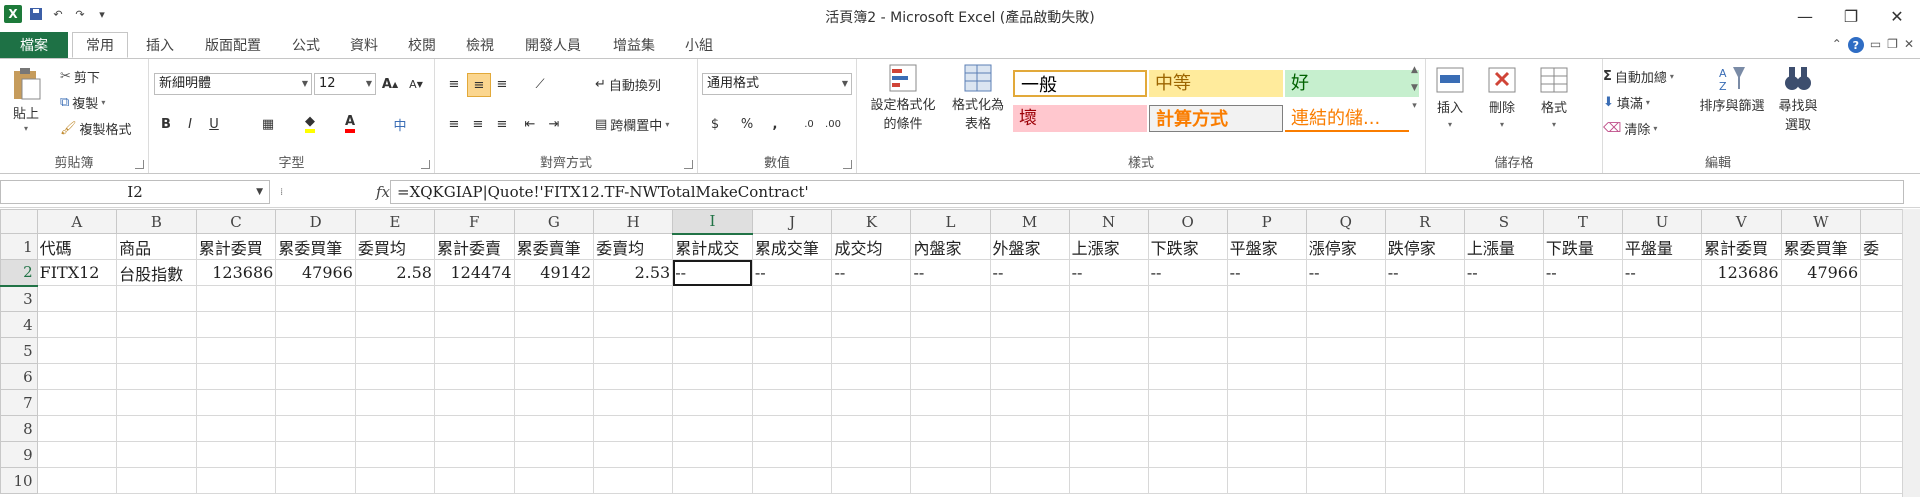 This screenshot has width=1920, height=497. I want to click on cell: 47966, so click(1821, 272).